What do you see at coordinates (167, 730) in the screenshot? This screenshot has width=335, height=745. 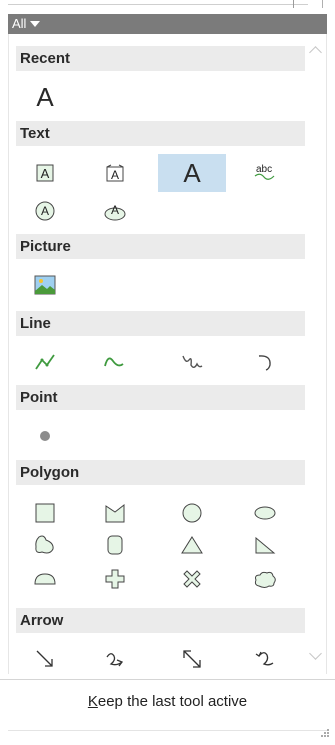 I see `bottom-divider` at bounding box center [167, 730].